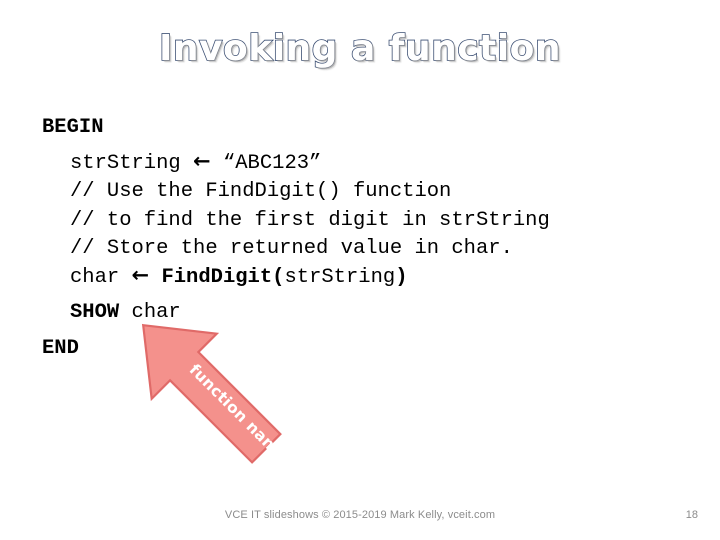 The image size is (720, 540). I want to click on code-token: // Store the returned value in char., so click(291, 248).